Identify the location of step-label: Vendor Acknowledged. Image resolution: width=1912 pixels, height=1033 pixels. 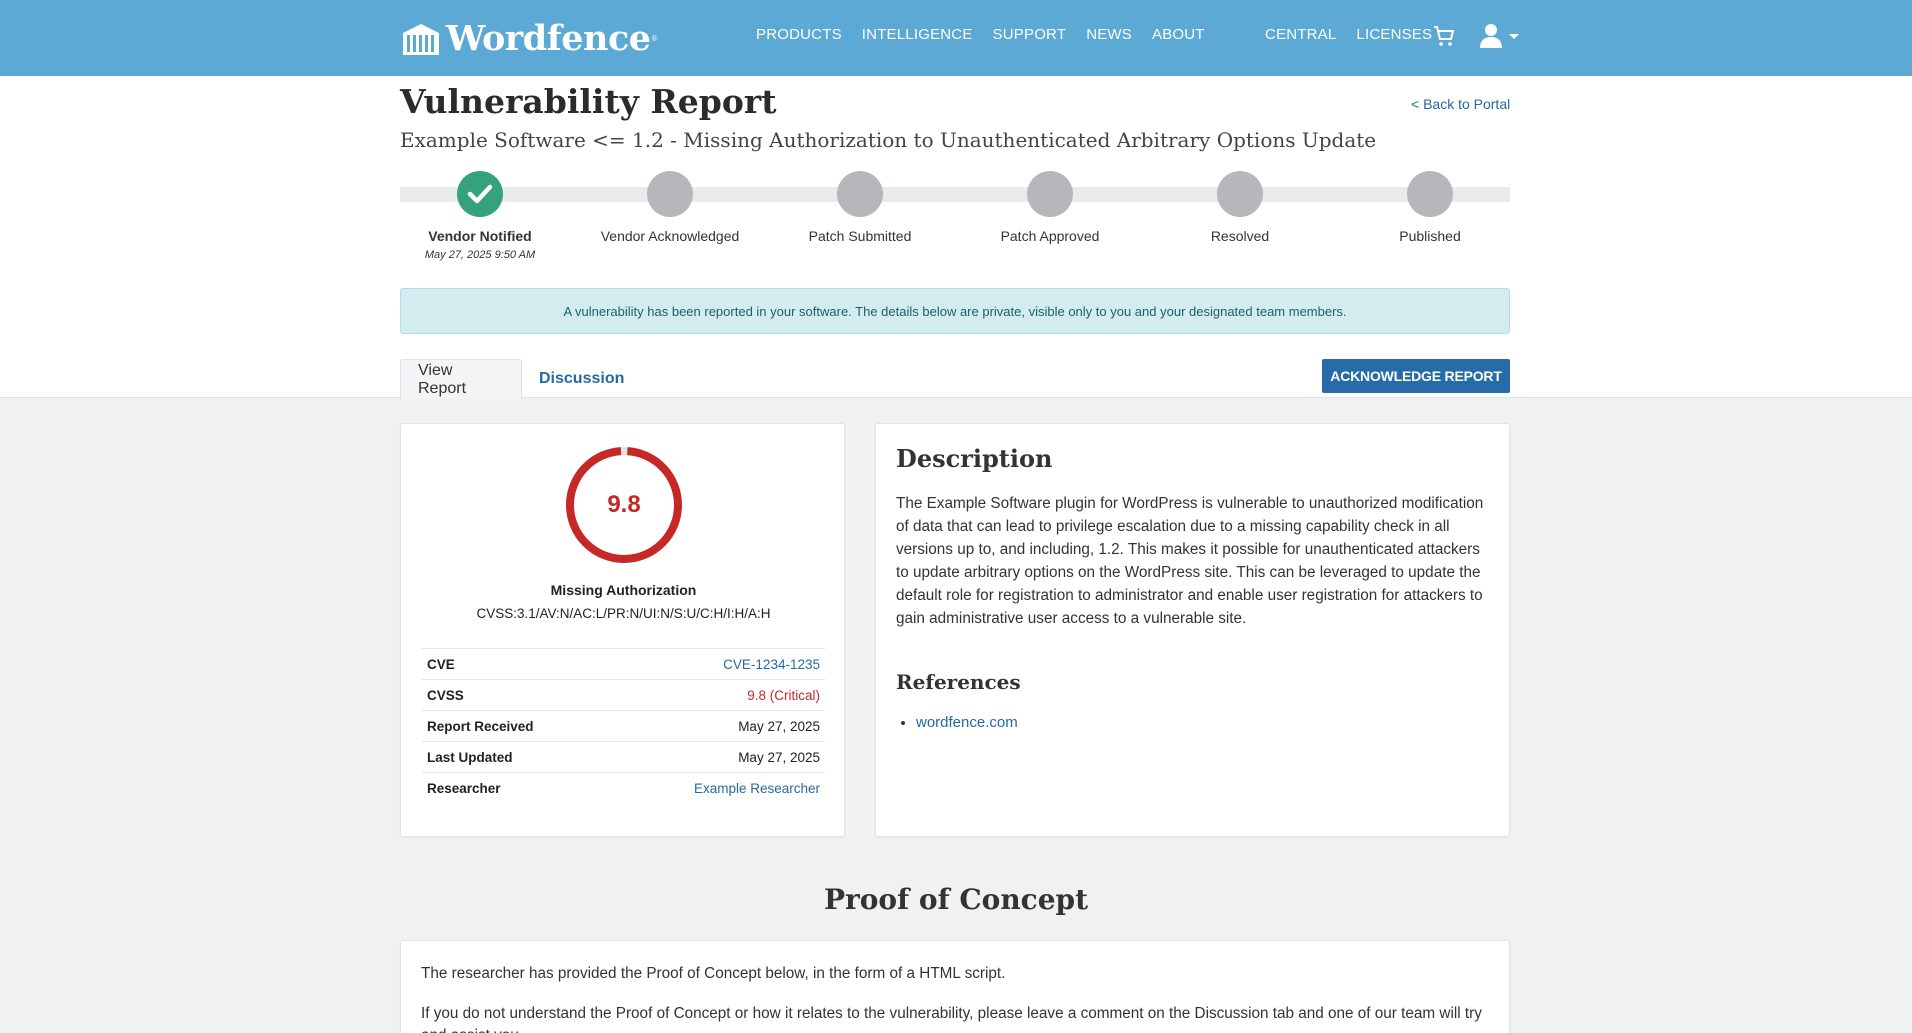
(670, 236).